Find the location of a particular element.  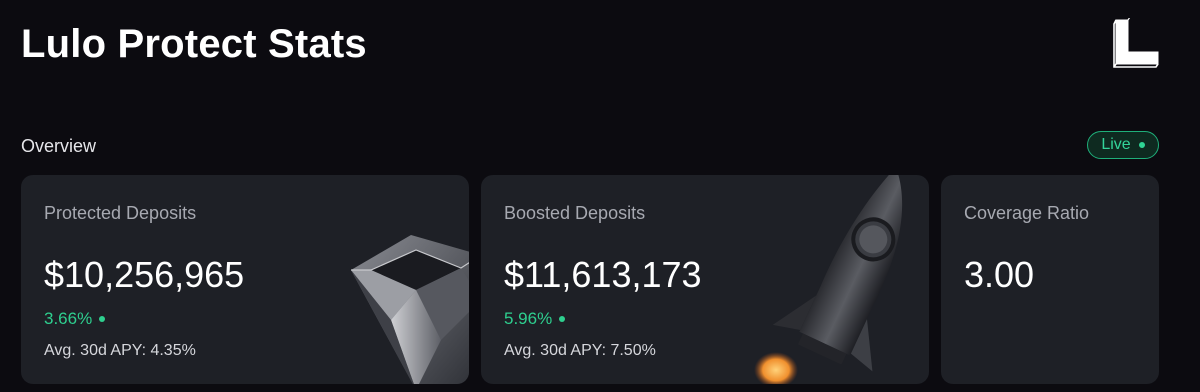

card-label: Boosted Deposits is located at coordinates (575, 213).